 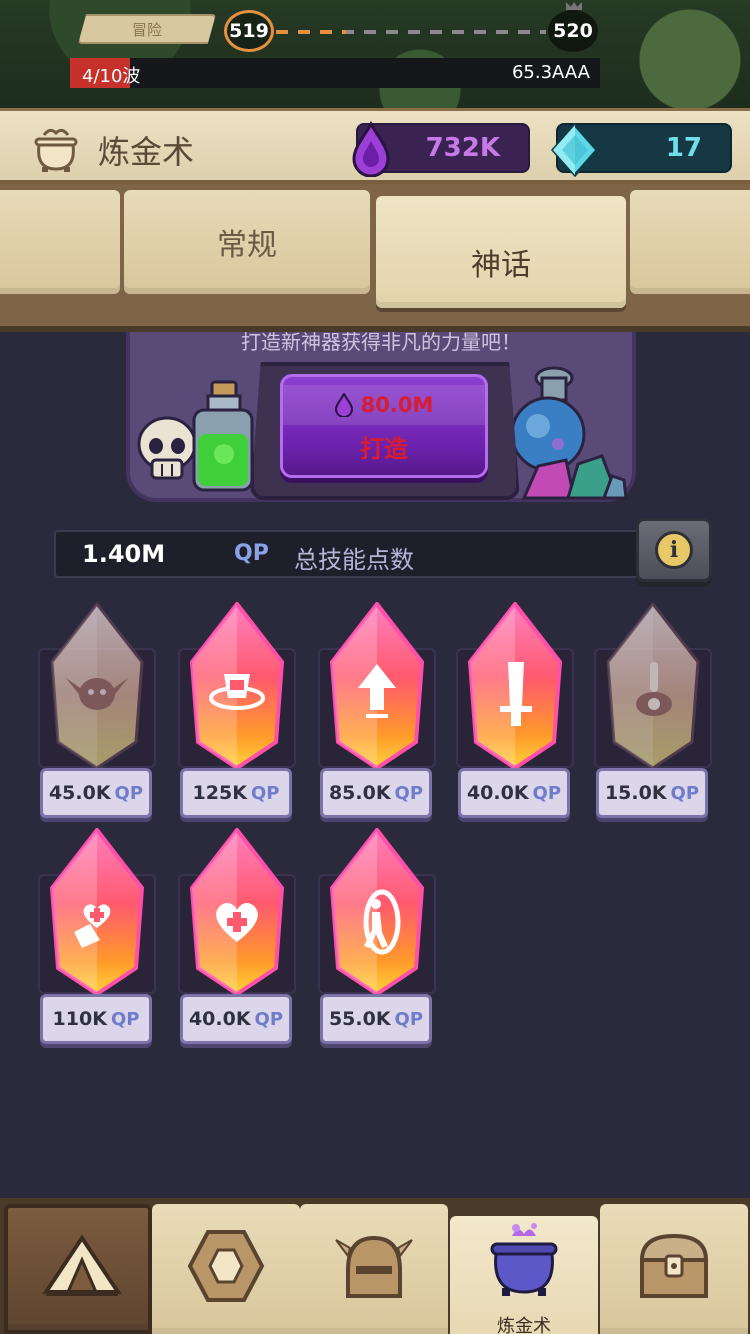 I want to click on elixir-amount: 732K, so click(x=462, y=148).